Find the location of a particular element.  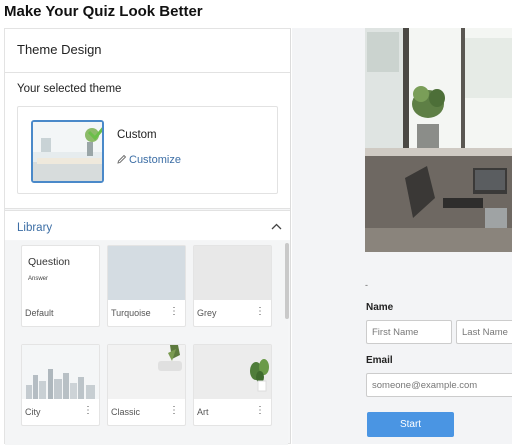

chevron-up-icon is located at coordinates (276, 226).